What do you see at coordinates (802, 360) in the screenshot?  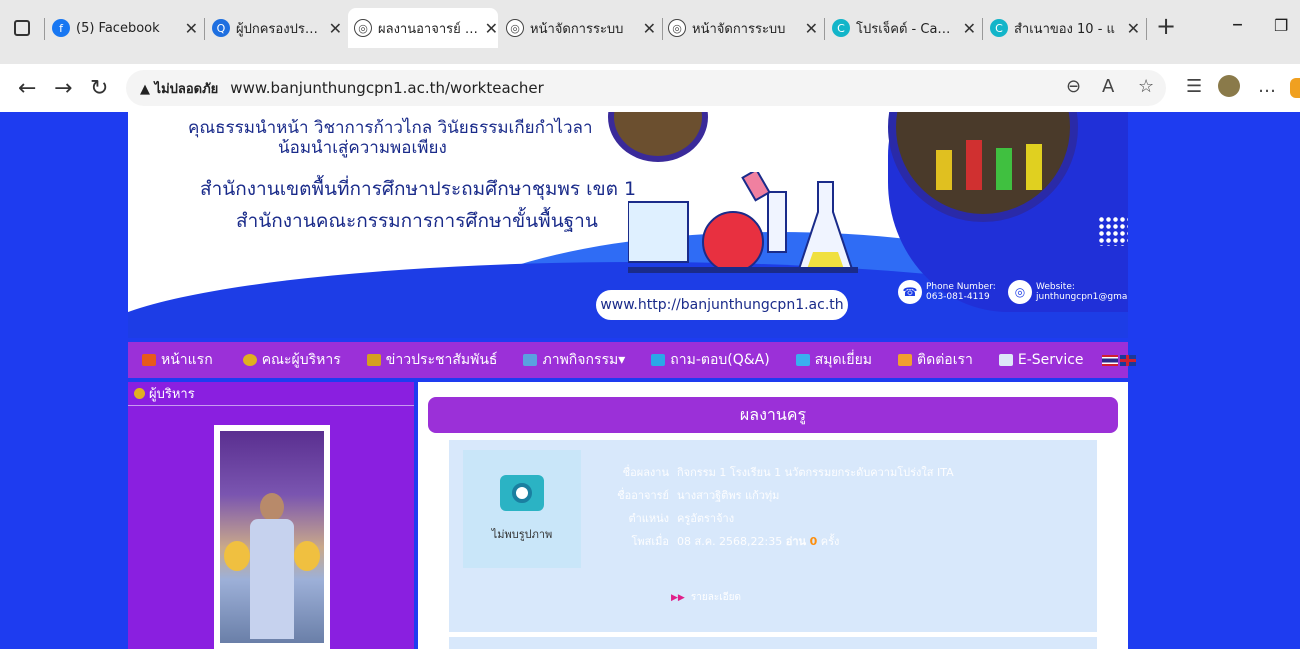 I see `book-icon` at bounding box center [802, 360].